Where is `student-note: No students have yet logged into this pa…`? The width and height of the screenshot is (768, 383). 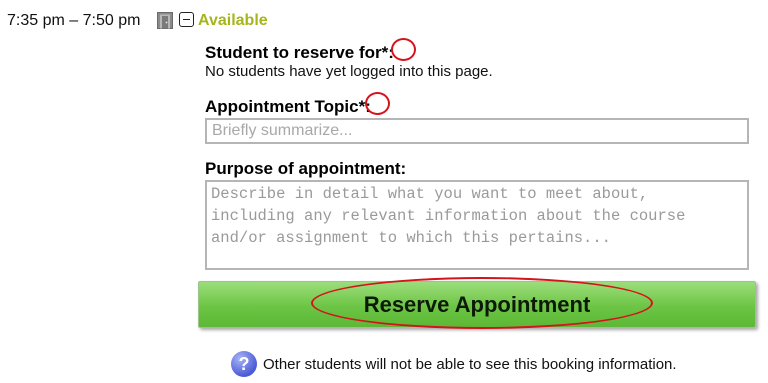 student-note: No students have yet logged into this pa… is located at coordinates (349, 71).